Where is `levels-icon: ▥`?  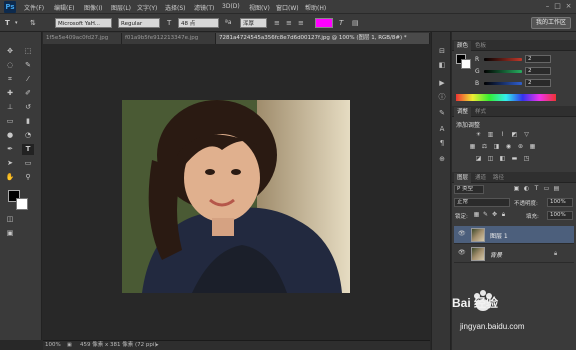
levels-icon: ▥ is located at coordinates (490, 135).